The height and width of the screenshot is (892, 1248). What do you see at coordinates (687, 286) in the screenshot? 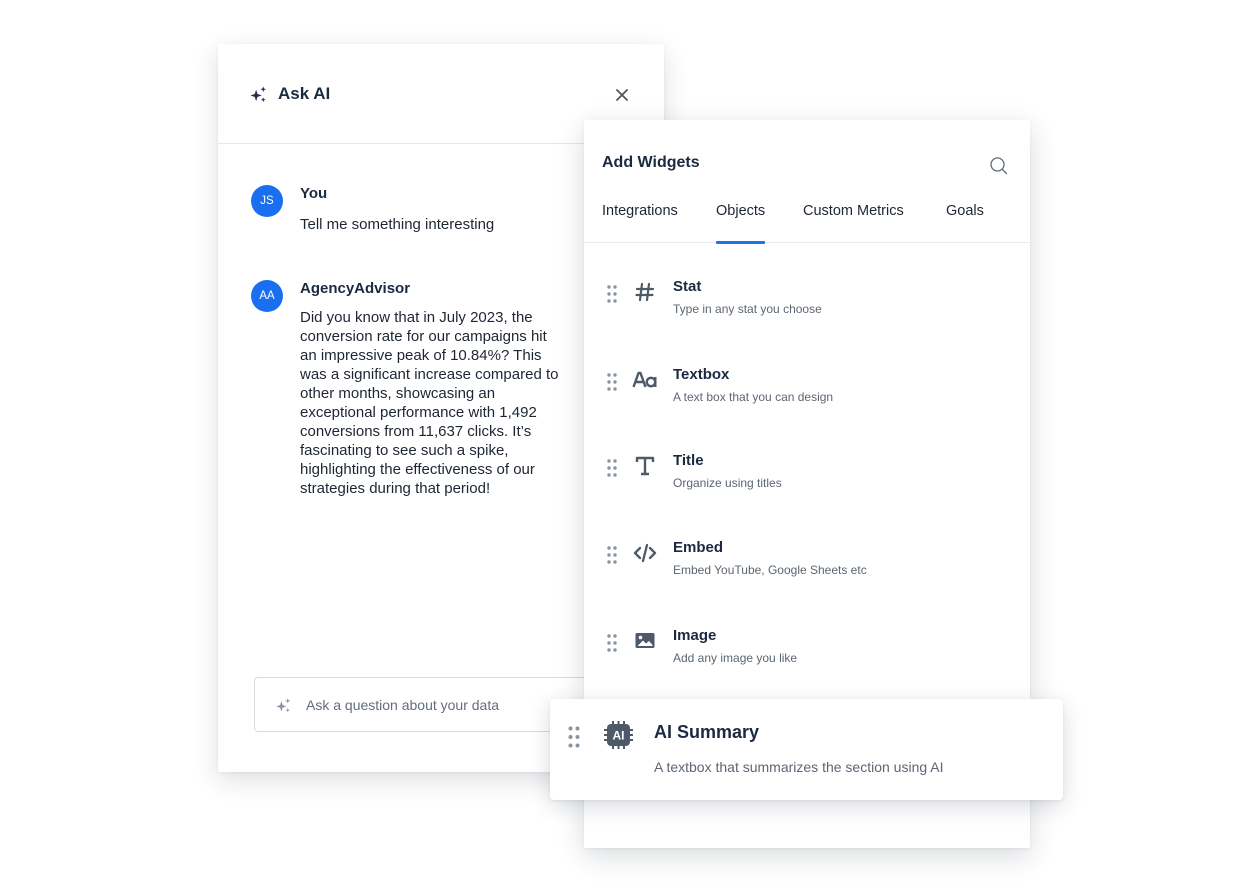
I see `widget-name: Stat` at bounding box center [687, 286].